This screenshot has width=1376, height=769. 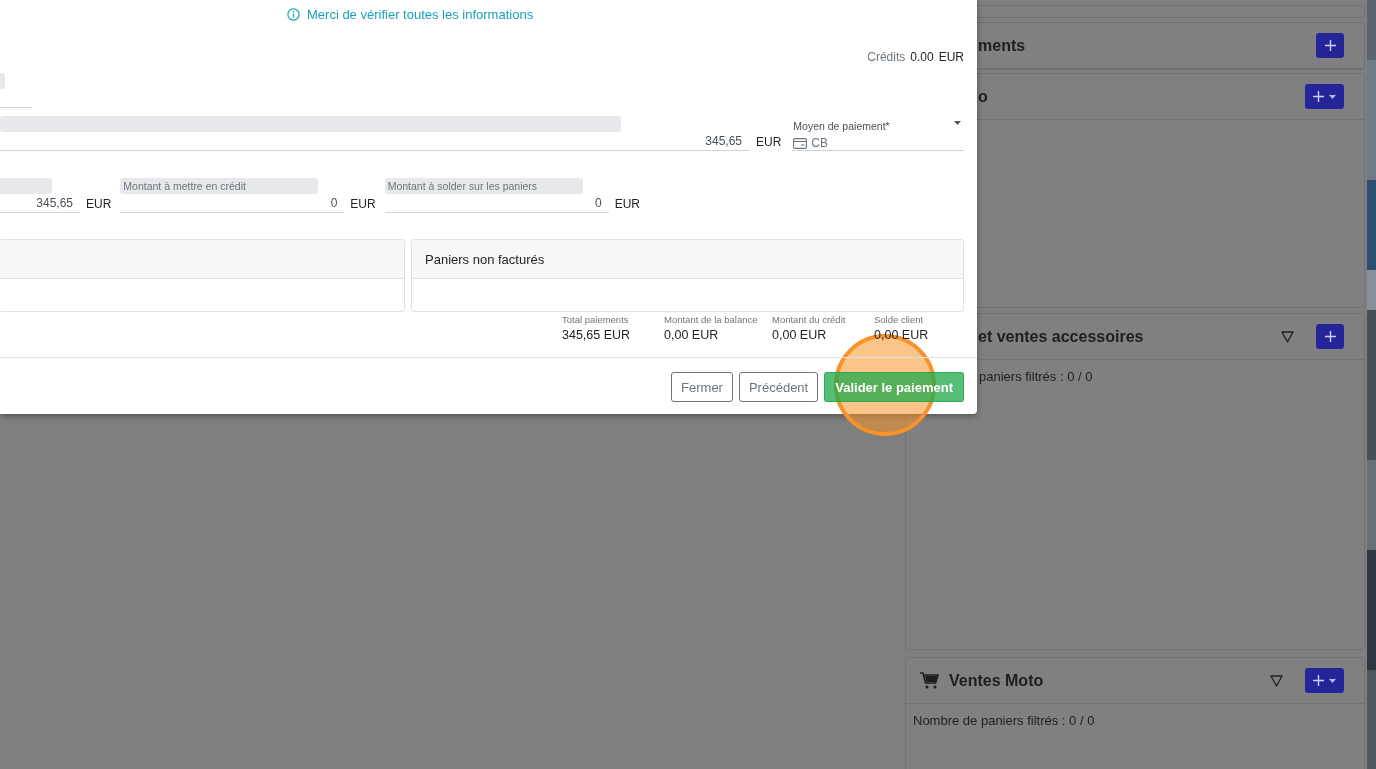 What do you see at coordinates (929, 680) in the screenshot?
I see `cart-icon` at bounding box center [929, 680].